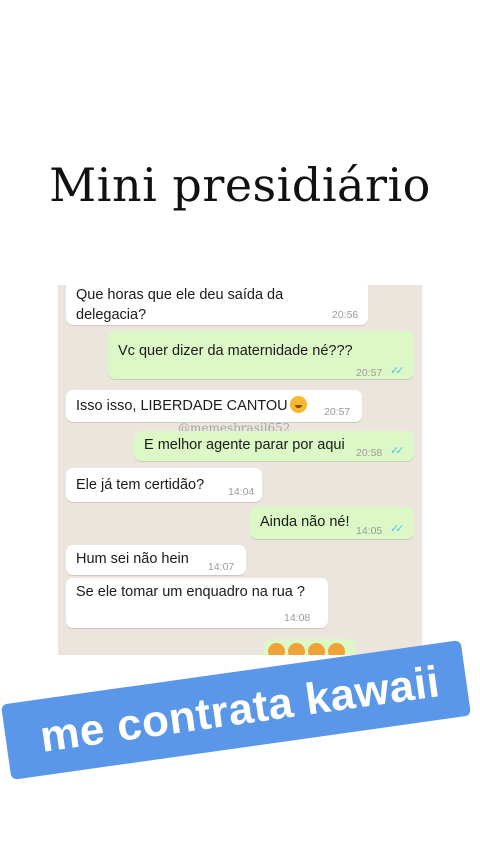 The height and width of the screenshot is (854, 480). What do you see at coordinates (132, 559) in the screenshot?
I see `message-text: Hum sei não hein` at bounding box center [132, 559].